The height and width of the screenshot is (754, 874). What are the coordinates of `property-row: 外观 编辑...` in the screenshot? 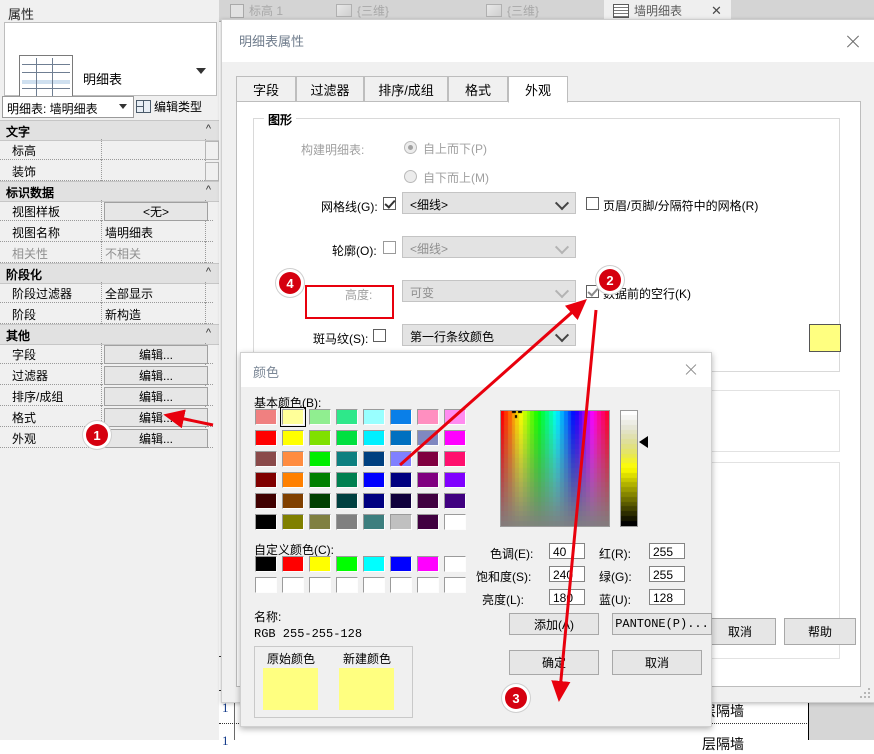 It's located at (109, 437).